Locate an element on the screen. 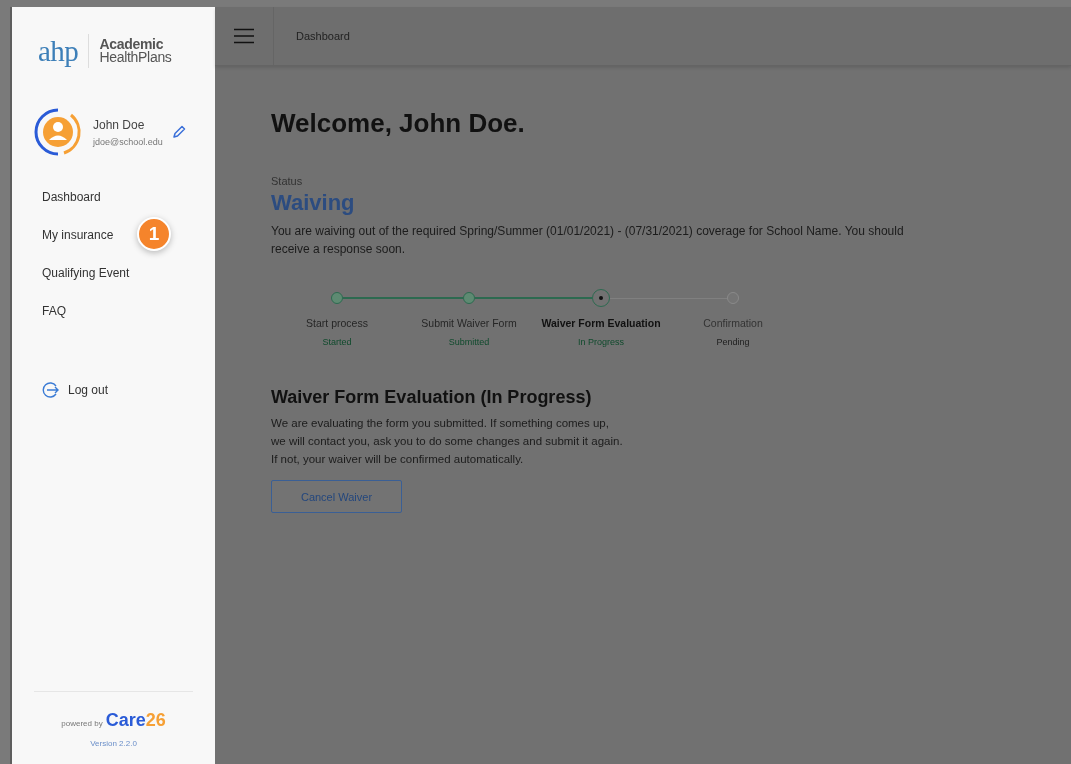 The image size is (1071, 764). nav-item: Qualifying Event is located at coordinates (86, 273).